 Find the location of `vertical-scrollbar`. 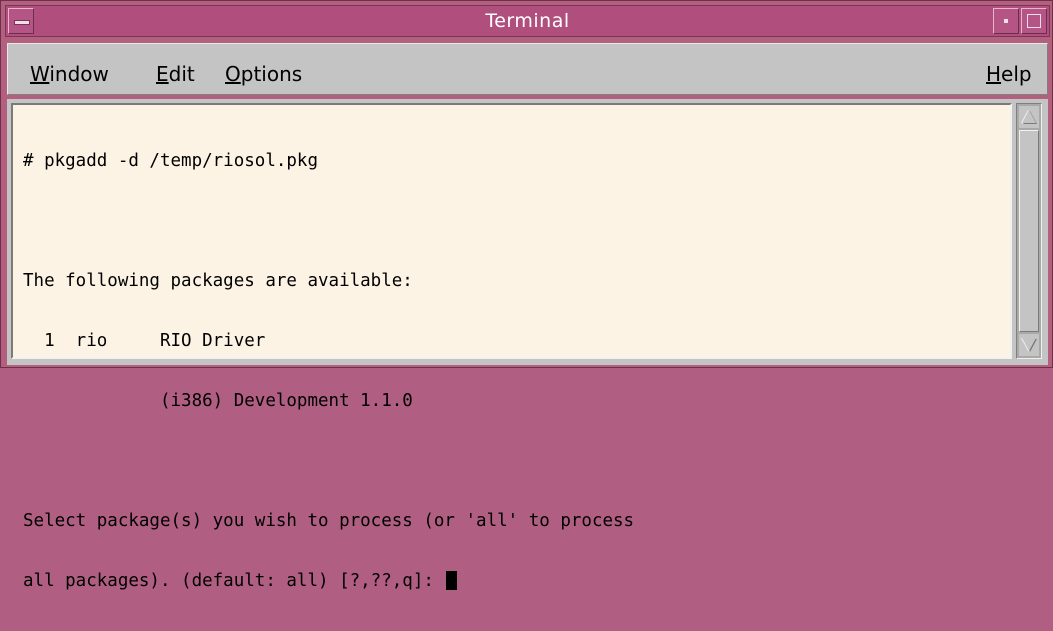

vertical-scrollbar is located at coordinates (1029, 231).